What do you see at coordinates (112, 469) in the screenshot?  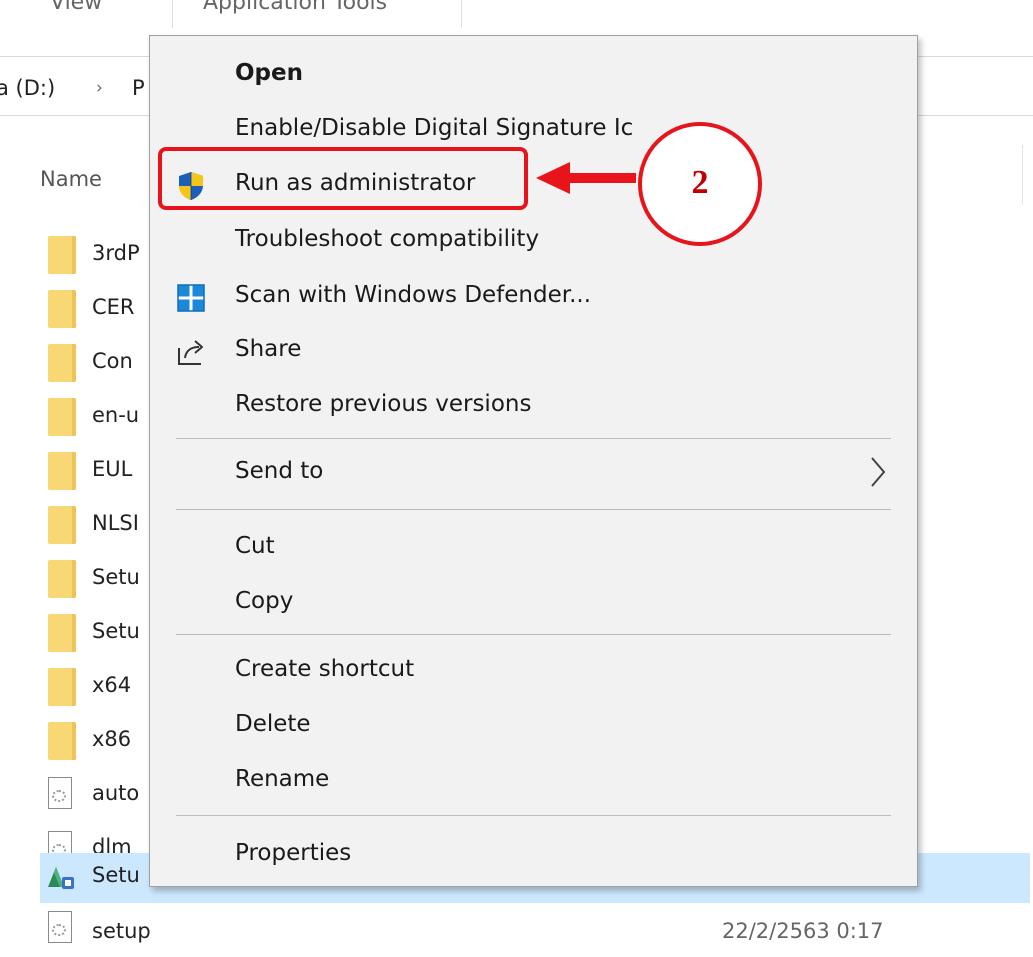 I see `file-name: EUL` at bounding box center [112, 469].